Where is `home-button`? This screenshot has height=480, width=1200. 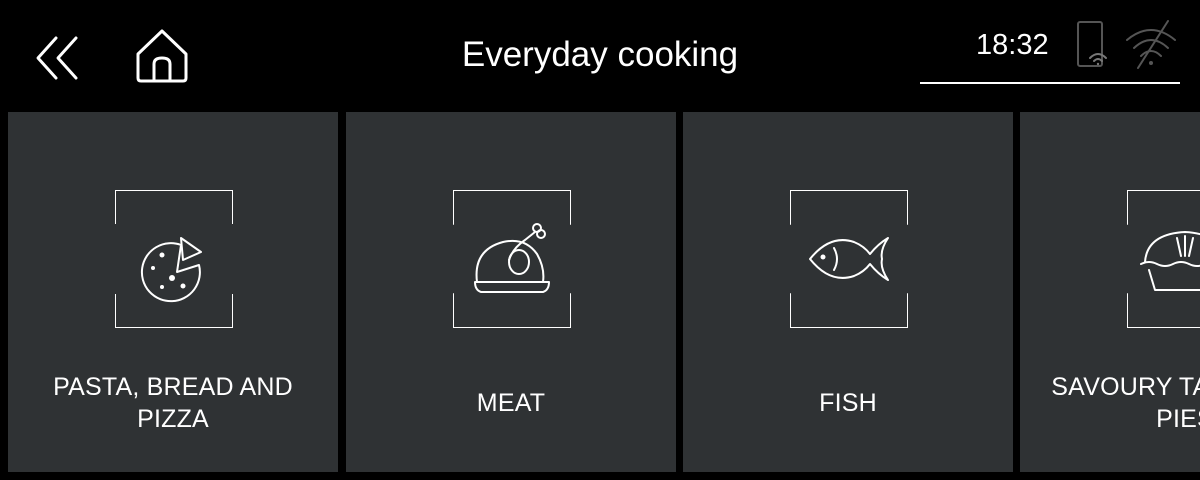
home-button is located at coordinates (162, 56).